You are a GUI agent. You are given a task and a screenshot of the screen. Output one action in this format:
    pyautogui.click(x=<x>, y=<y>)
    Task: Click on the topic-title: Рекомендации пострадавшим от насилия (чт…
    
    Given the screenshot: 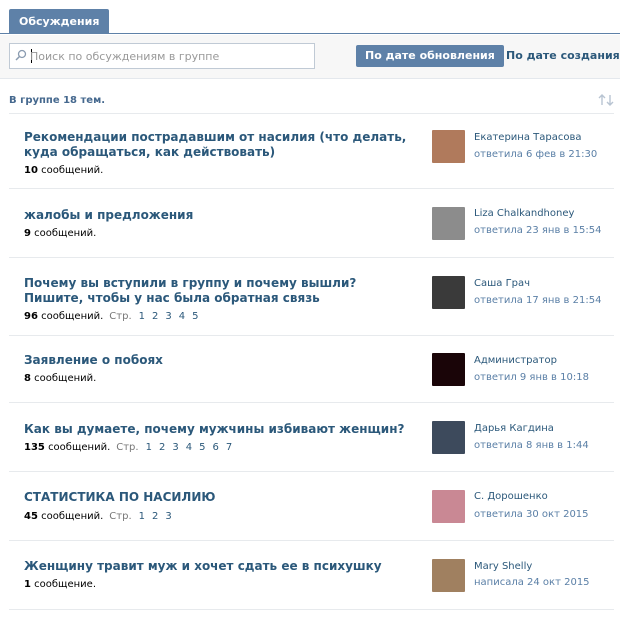 What is the action you would take?
    pyautogui.click(x=219, y=145)
    